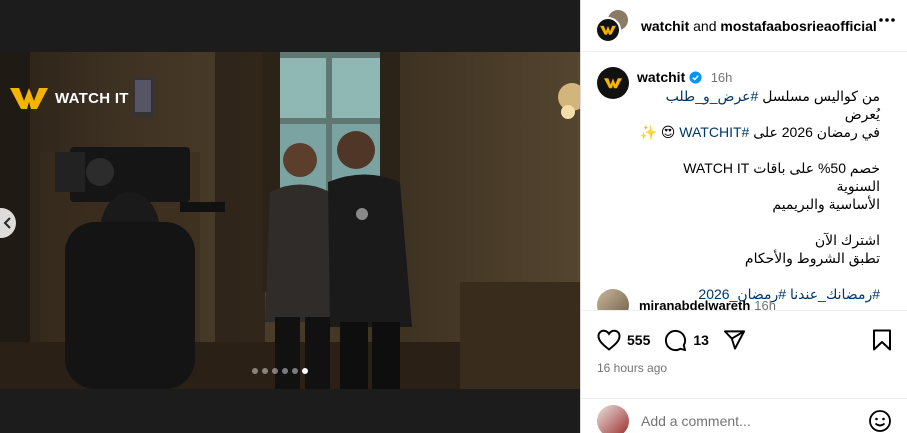 Image resolution: width=907 pixels, height=433 pixels. Describe the element at coordinates (613, 299) in the screenshot. I see `comment-avatar` at that location.